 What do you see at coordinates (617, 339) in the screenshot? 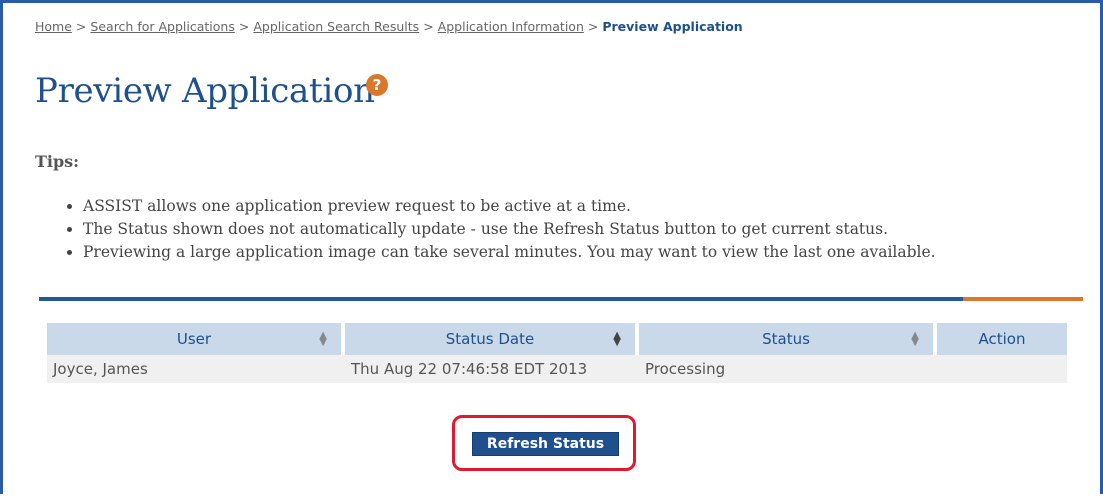
I see `sort-ascending-icon: ▲ ▼` at bounding box center [617, 339].